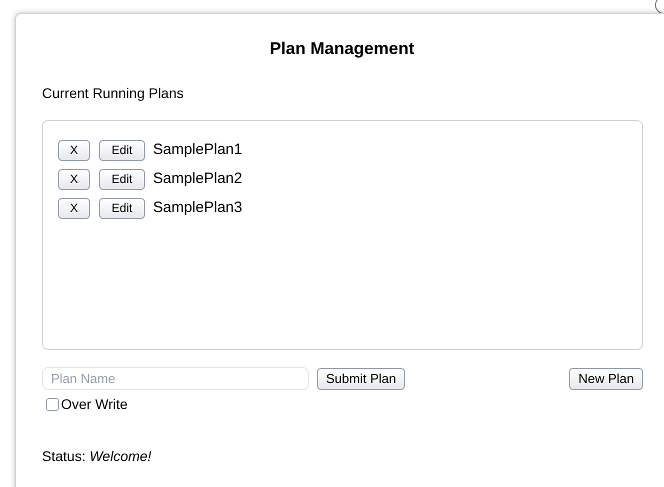 Image resolution: width=664 pixels, height=487 pixels. What do you see at coordinates (342, 48) in the screenshot?
I see `dialog-title: Plan Management` at bounding box center [342, 48].